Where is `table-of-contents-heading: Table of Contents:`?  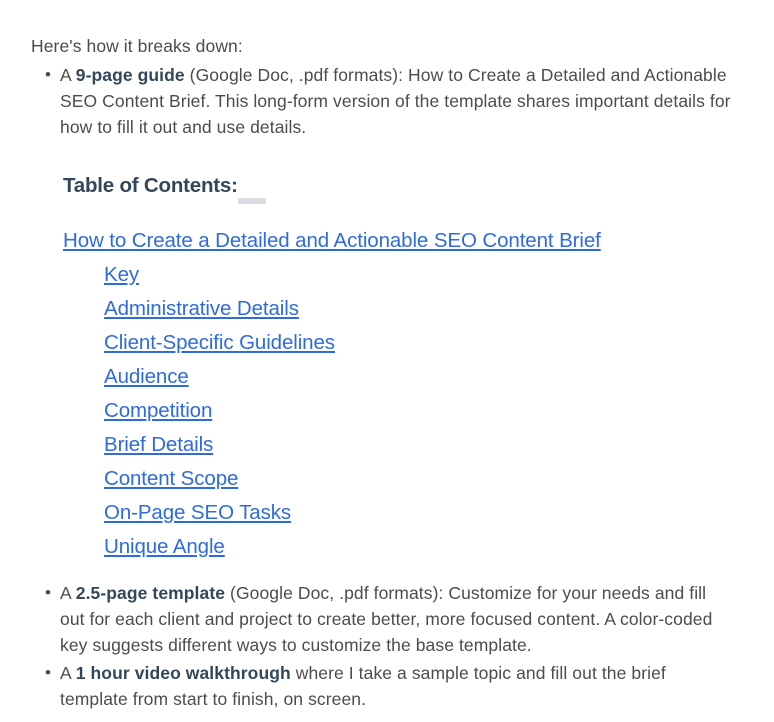
table-of-contents-heading: Table of Contents: is located at coordinates (150, 185).